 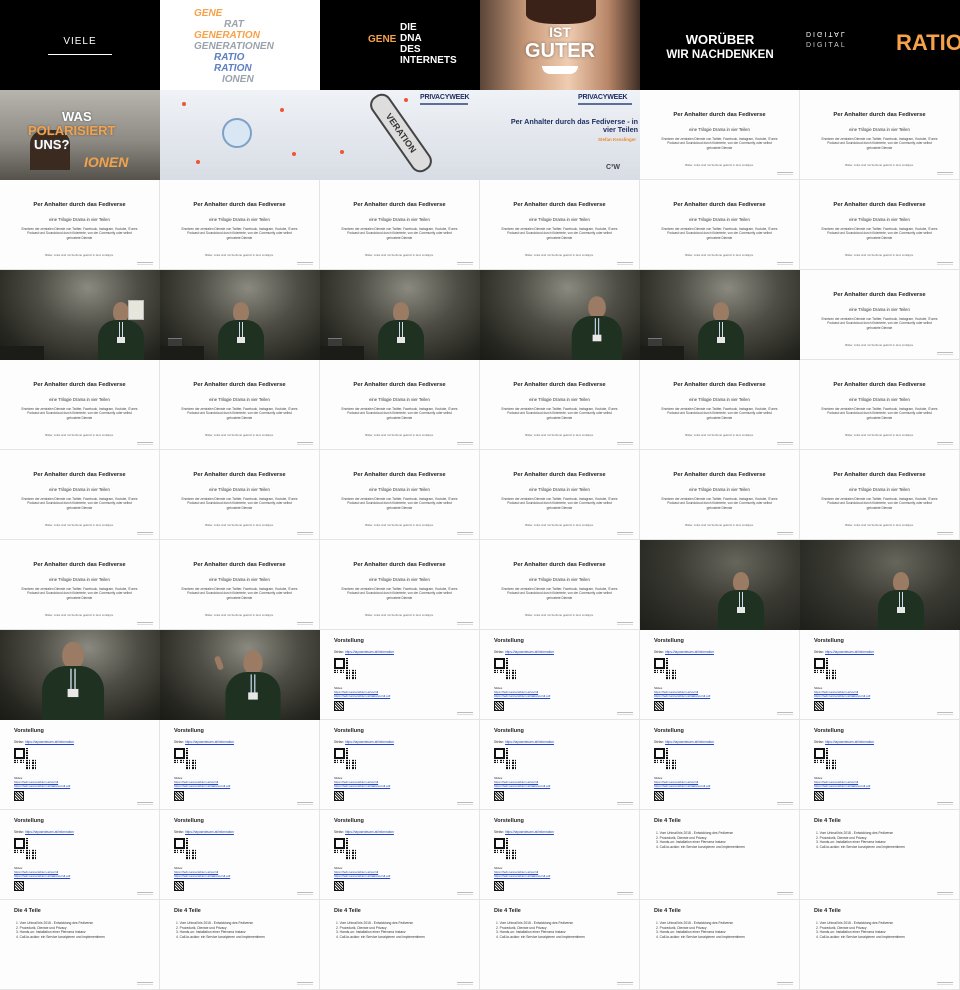 I want to click on intro-slide-dna: GENE DIE DNA DES INTERNETS, so click(x=400, y=45).